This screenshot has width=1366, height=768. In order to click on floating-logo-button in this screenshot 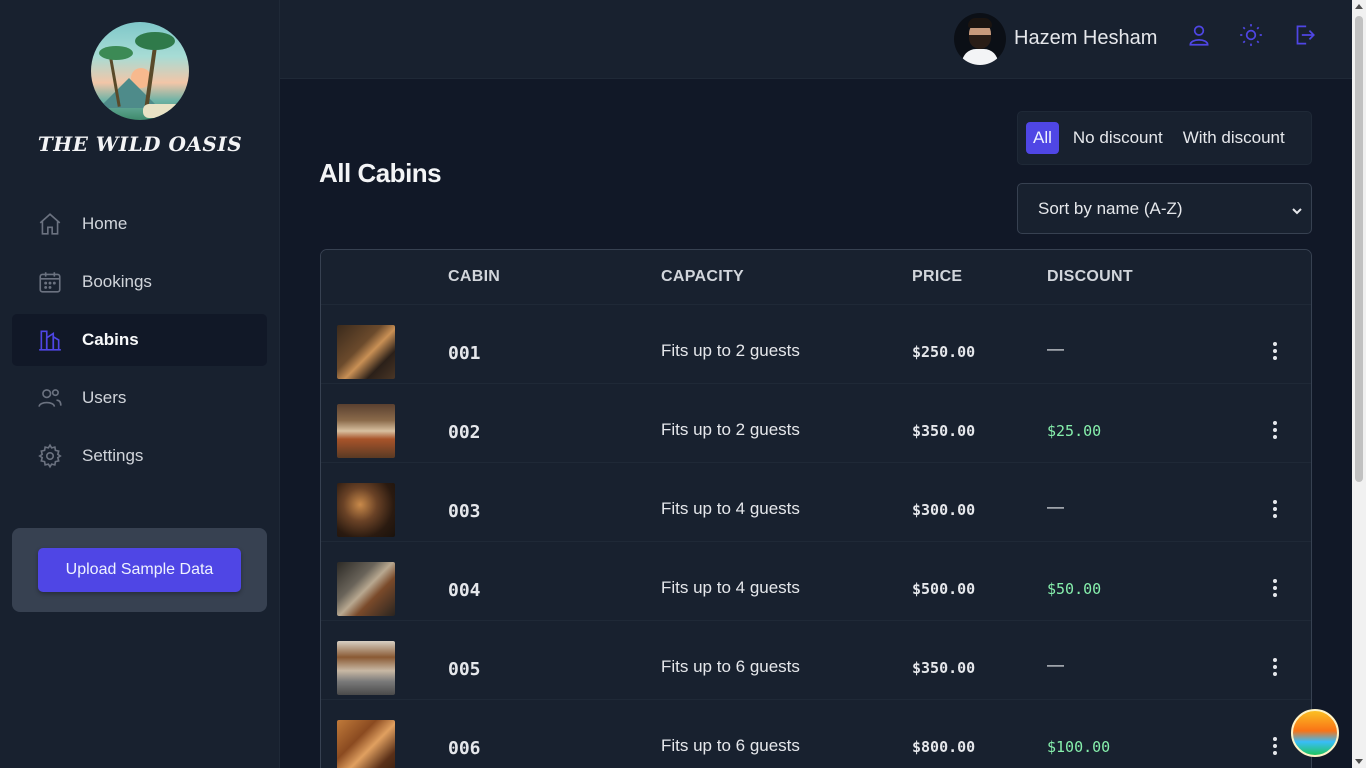, I will do `click(1315, 733)`.